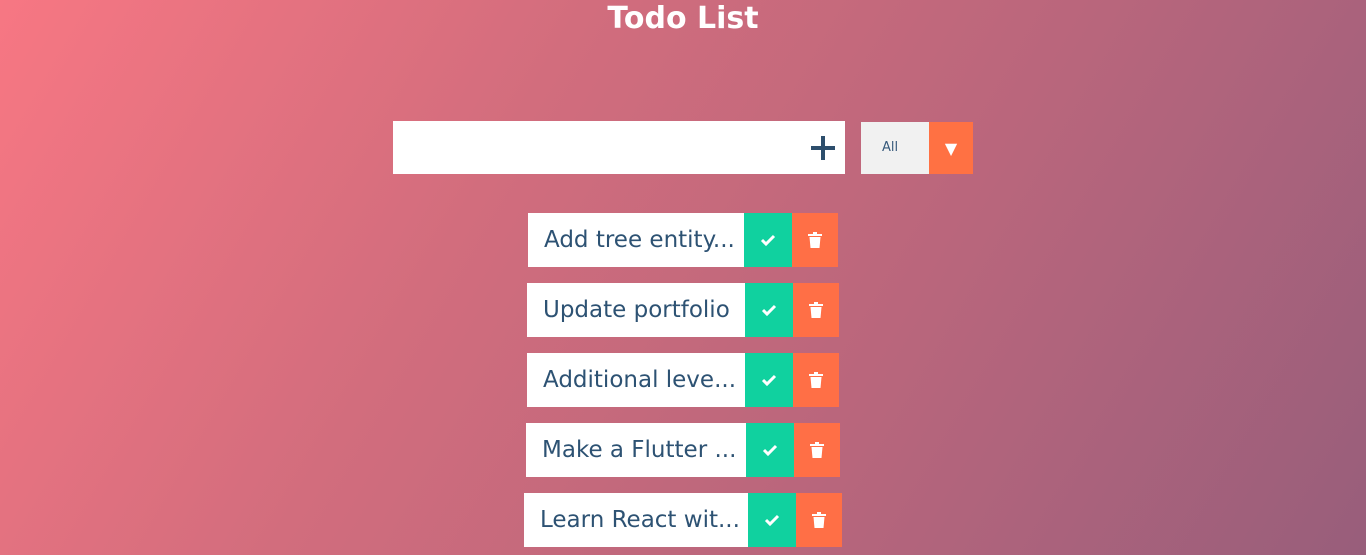 The image size is (1366, 555). What do you see at coordinates (636, 310) in the screenshot?
I see `todo-text: Update portfolio` at bounding box center [636, 310].